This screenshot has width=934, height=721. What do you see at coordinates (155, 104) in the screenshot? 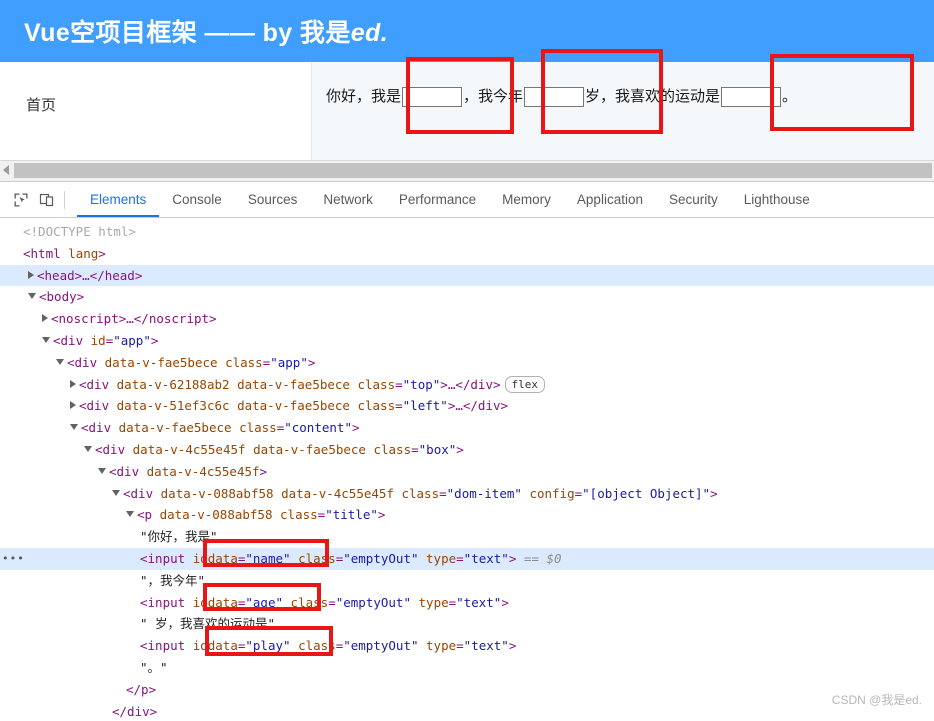
I see `sidebar-item-home: 首页` at bounding box center [155, 104].